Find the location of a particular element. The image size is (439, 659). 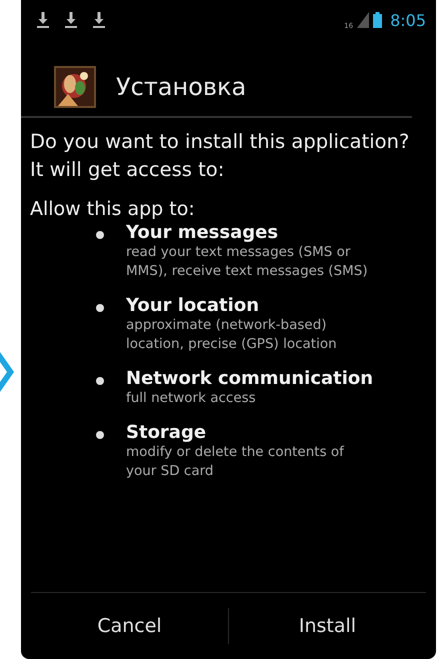

permissions-heading: Allow this app to: is located at coordinates (113, 209).